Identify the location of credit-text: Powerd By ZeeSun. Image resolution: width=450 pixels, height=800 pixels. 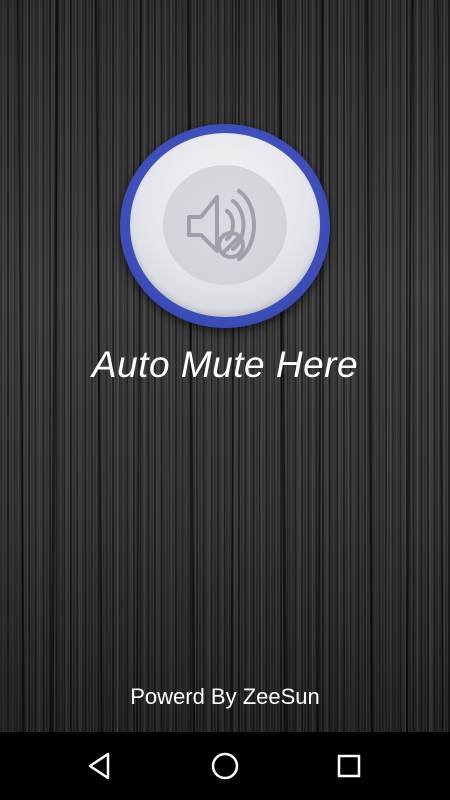
(225, 696).